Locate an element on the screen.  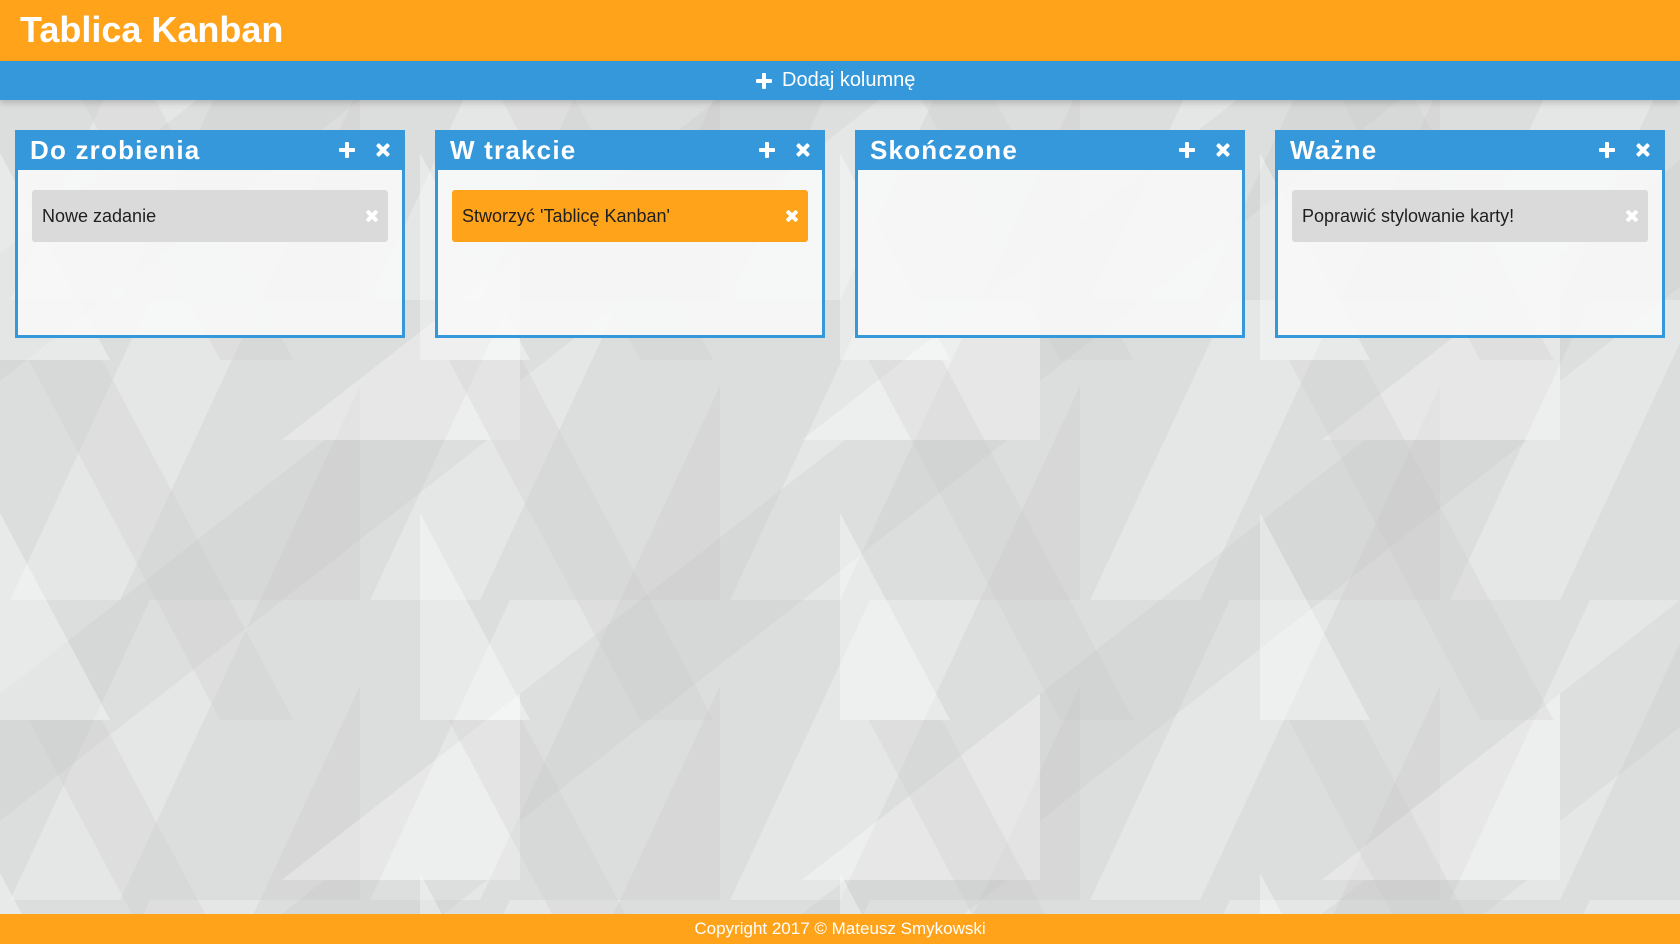
column-title: W trakcie is located at coordinates (513, 150).